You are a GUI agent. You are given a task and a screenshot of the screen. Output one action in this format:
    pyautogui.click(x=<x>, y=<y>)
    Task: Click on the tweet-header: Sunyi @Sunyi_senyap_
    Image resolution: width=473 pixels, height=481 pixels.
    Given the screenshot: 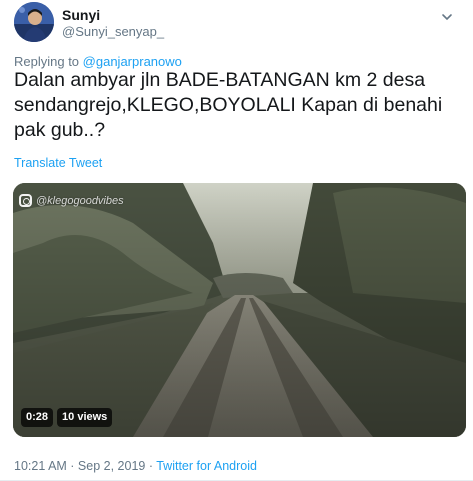 What is the action you would take?
    pyautogui.click(x=234, y=24)
    